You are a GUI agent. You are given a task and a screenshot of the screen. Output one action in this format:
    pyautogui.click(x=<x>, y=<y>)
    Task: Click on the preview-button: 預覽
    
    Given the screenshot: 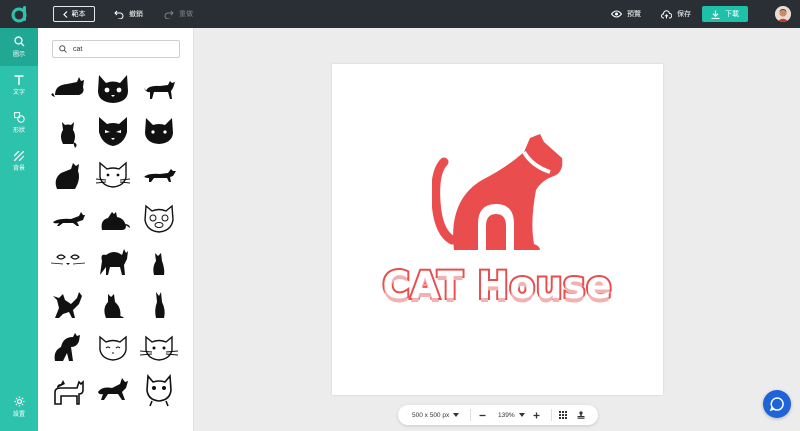 What is the action you would take?
    pyautogui.click(x=626, y=14)
    